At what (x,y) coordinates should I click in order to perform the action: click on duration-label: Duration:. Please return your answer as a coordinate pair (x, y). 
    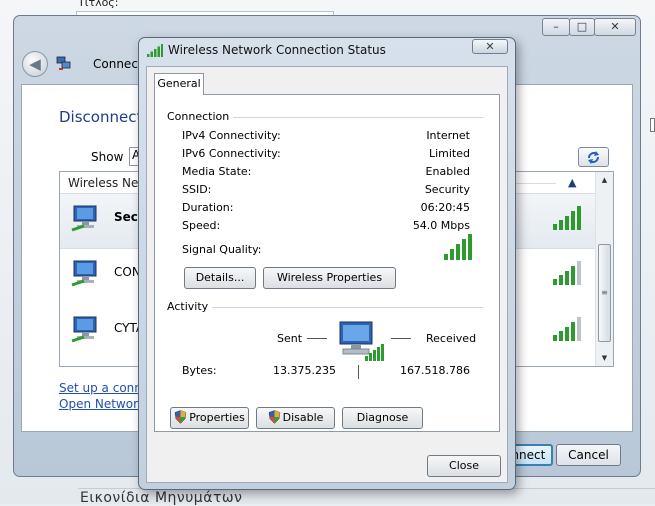
    Looking at the image, I should click on (208, 207).